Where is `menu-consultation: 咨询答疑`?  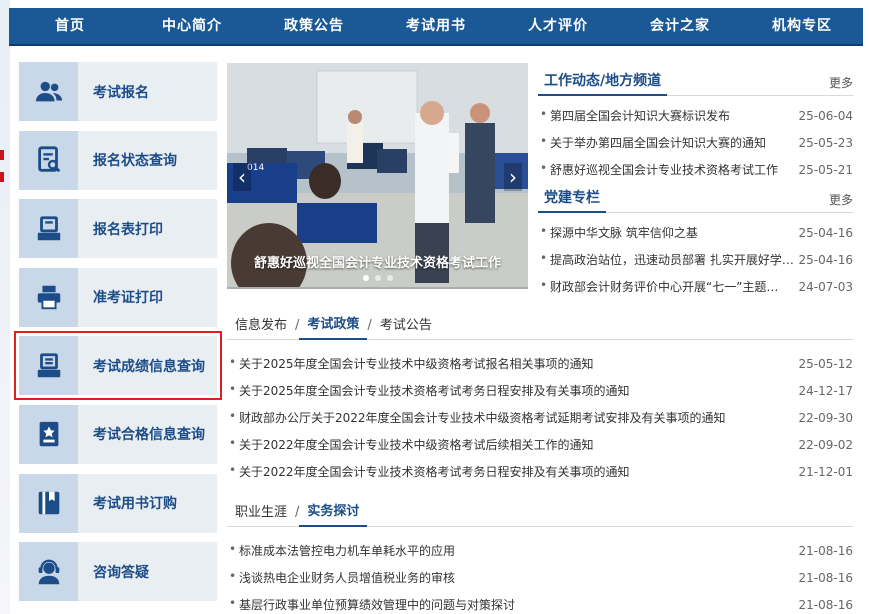 menu-consultation: 咨询答疑 is located at coordinates (118, 572).